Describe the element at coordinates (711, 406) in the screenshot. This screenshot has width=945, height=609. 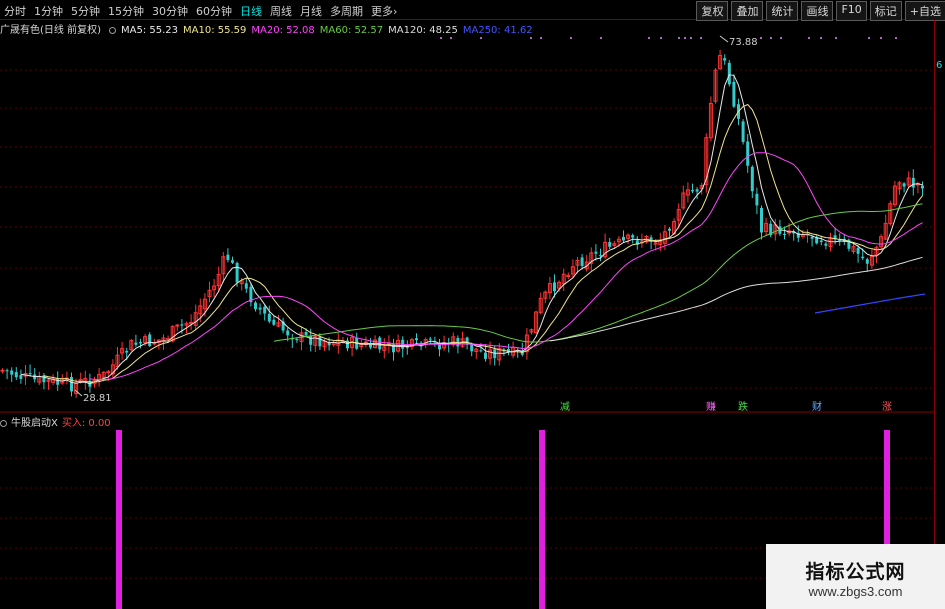
I see `signal-label: 赚` at that location.